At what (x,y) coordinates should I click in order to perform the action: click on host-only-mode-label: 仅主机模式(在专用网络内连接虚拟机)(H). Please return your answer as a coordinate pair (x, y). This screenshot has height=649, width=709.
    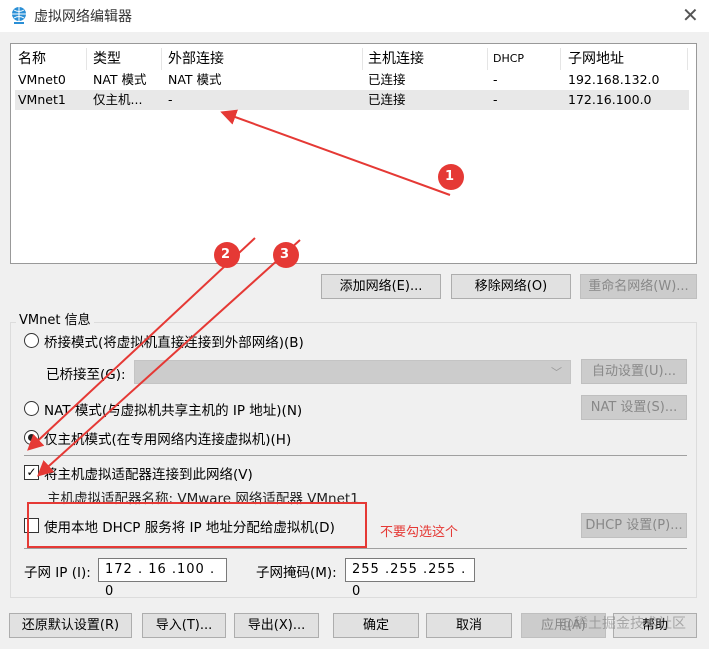
    Looking at the image, I should click on (167, 438).